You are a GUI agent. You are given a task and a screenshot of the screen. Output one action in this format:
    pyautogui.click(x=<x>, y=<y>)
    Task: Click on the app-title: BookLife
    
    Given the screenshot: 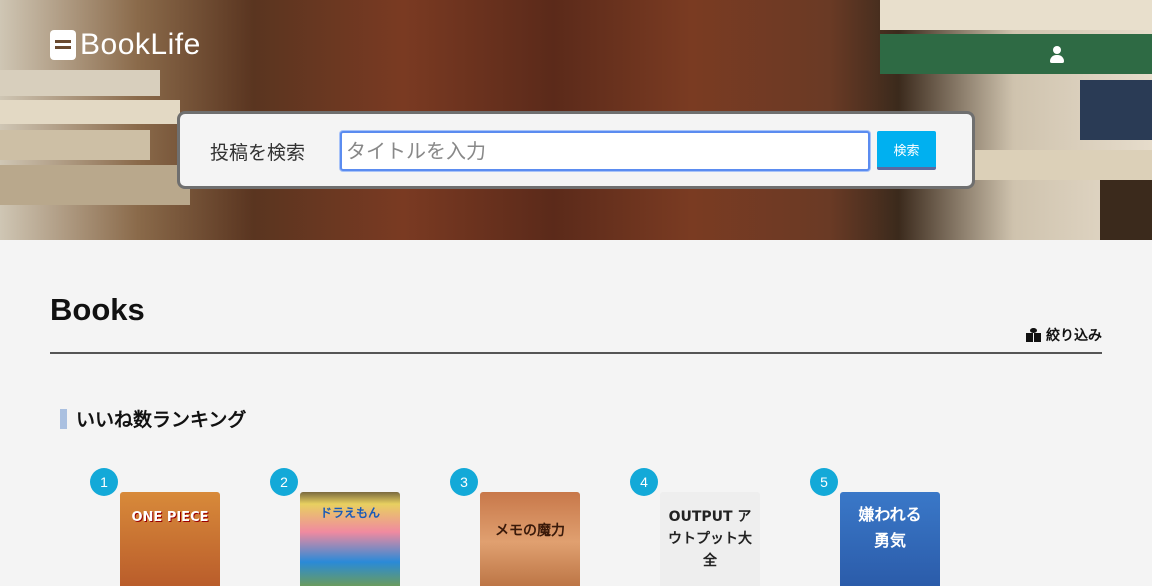 What is the action you would take?
    pyautogui.click(x=140, y=44)
    